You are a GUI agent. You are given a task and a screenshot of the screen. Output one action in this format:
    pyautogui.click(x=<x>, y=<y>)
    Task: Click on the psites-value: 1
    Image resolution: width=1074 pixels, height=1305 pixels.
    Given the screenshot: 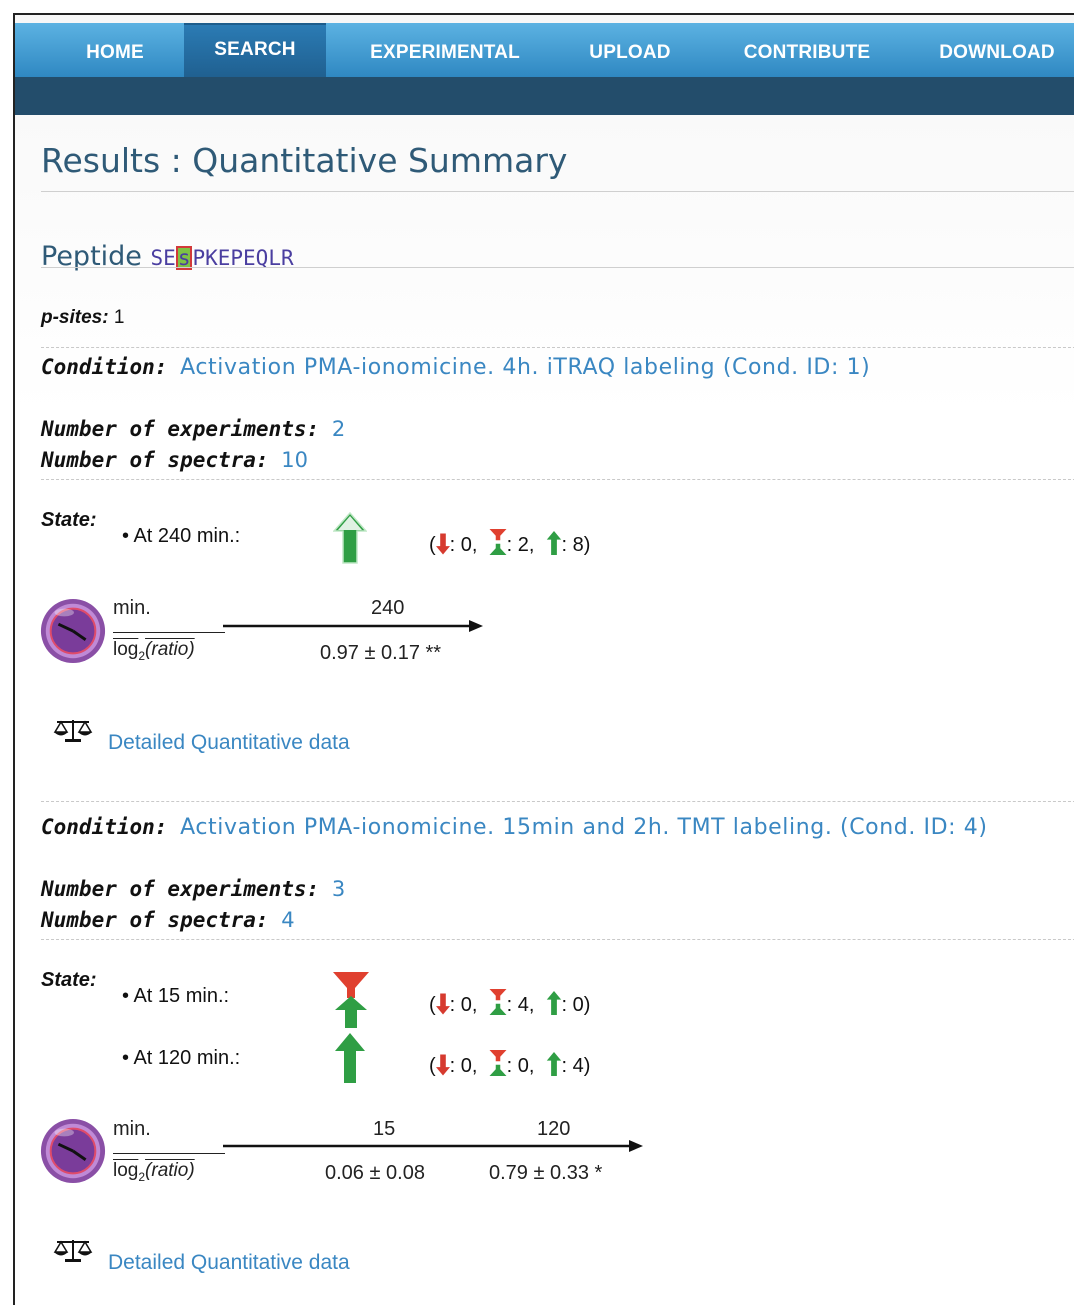 What is the action you would take?
    pyautogui.click(x=119, y=317)
    